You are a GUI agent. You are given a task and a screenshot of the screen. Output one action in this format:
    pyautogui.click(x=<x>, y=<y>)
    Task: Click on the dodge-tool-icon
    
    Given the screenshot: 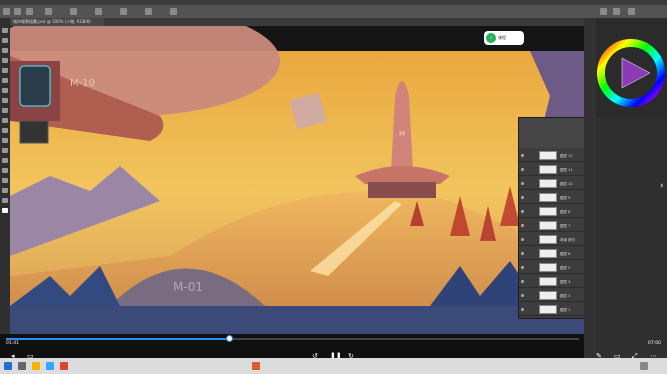 What is the action you would take?
    pyautogui.click(x=5, y=160)
    